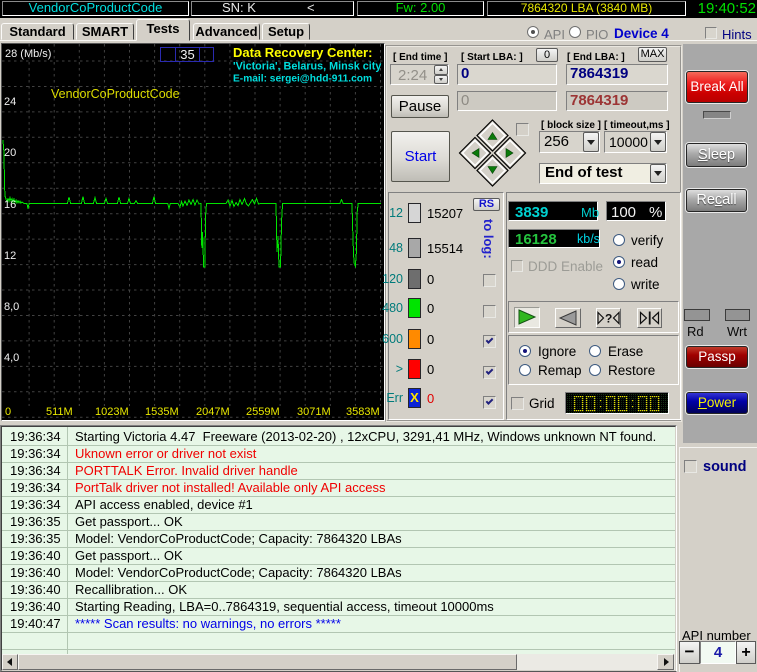 The height and width of the screenshot is (672, 757). What do you see at coordinates (10, 102) in the screenshot?
I see `svg-text: 24` at bounding box center [10, 102].